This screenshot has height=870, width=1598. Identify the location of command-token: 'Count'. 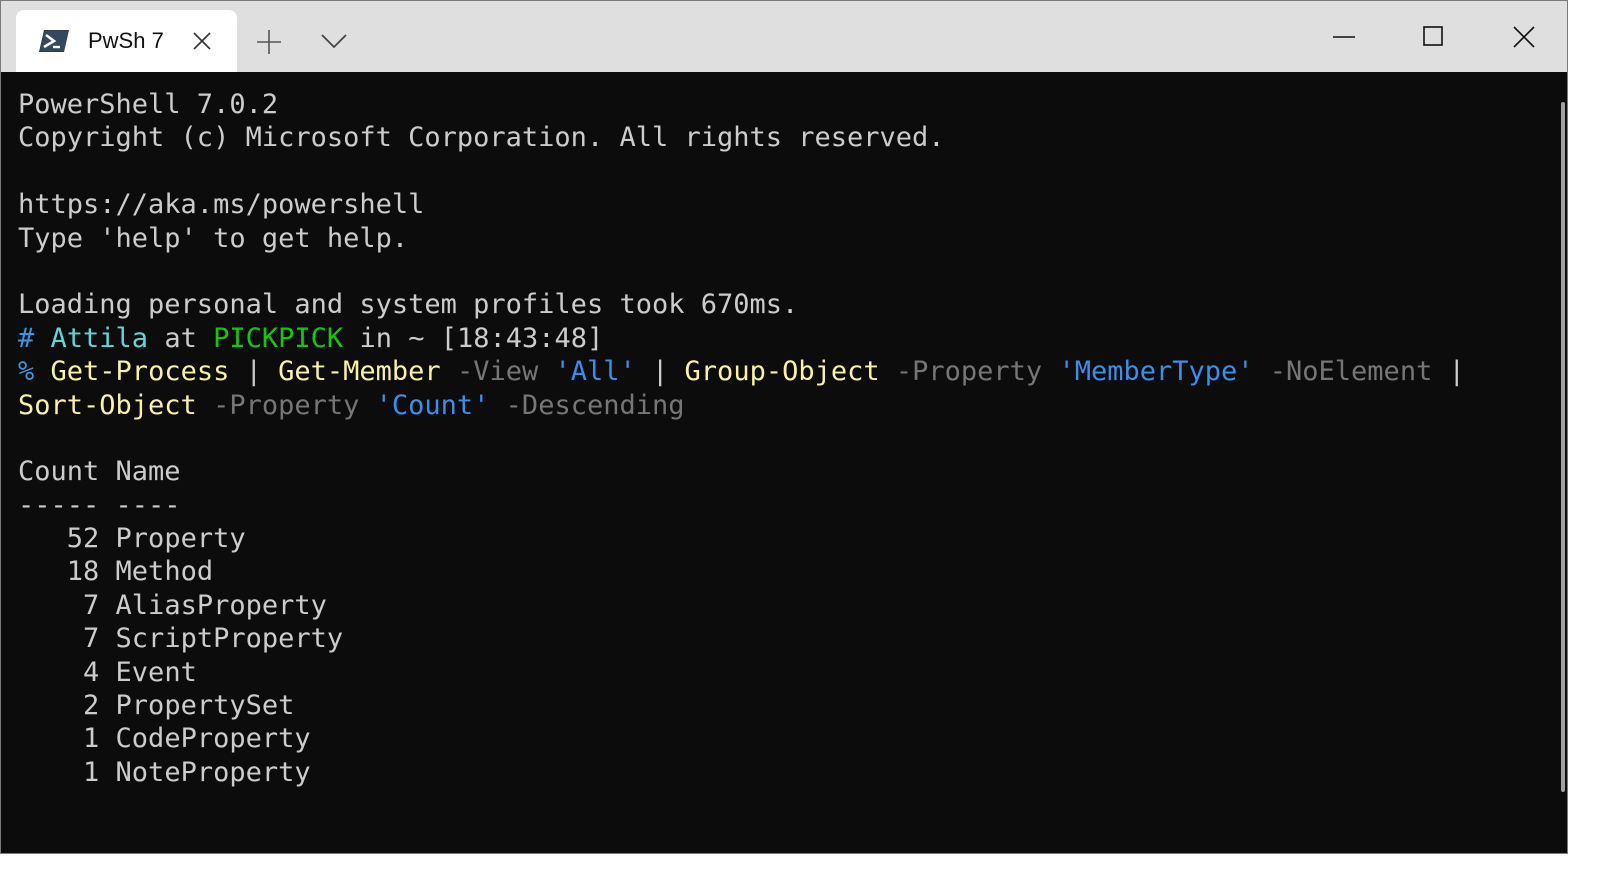
(432, 405).